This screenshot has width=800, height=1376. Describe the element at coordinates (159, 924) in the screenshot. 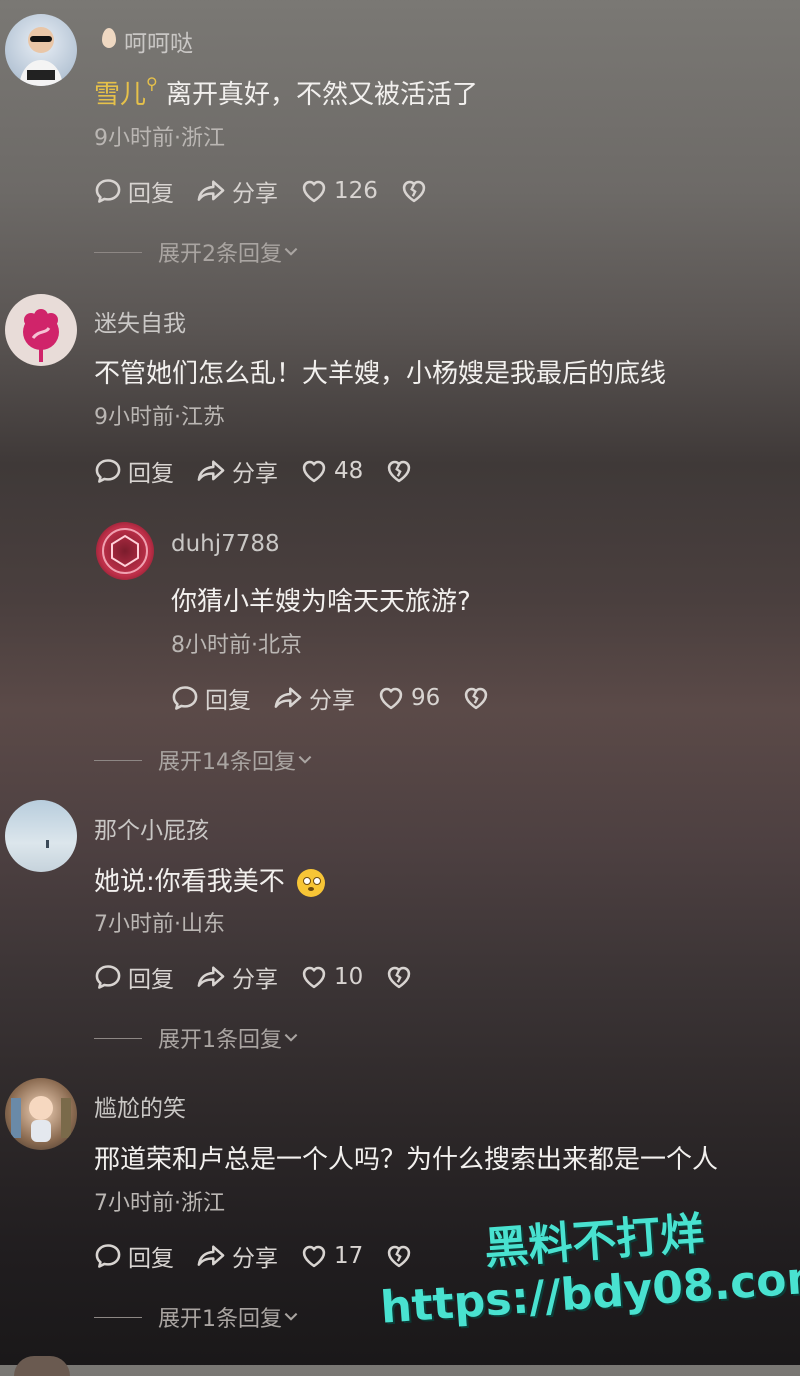

I see `comment-meta: 7小时前·山东` at that location.